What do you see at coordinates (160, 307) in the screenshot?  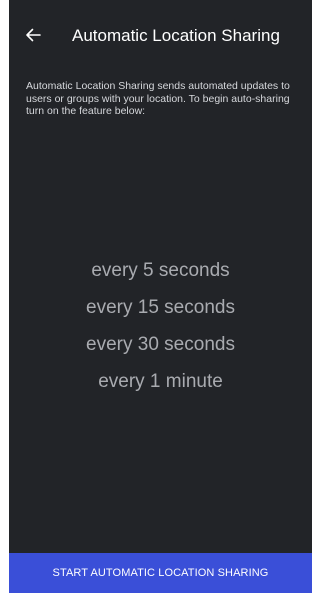 I see `interval-option-15s: every 15 seconds` at bounding box center [160, 307].